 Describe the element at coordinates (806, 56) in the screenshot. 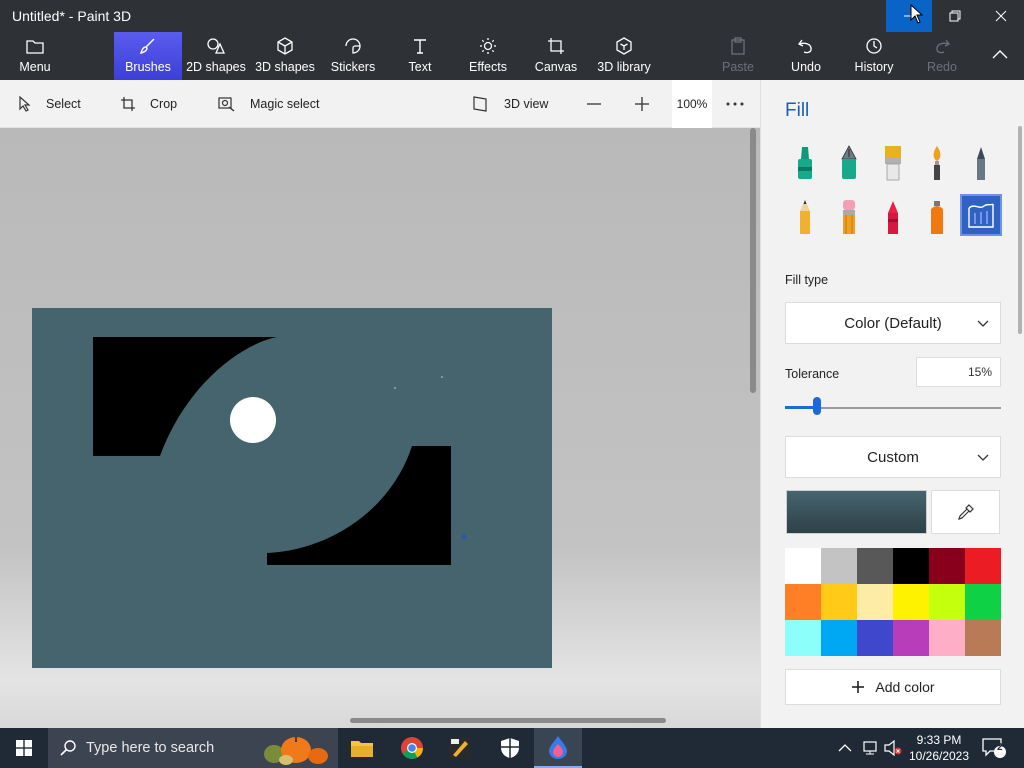

I see `undo-button: Undo` at that location.